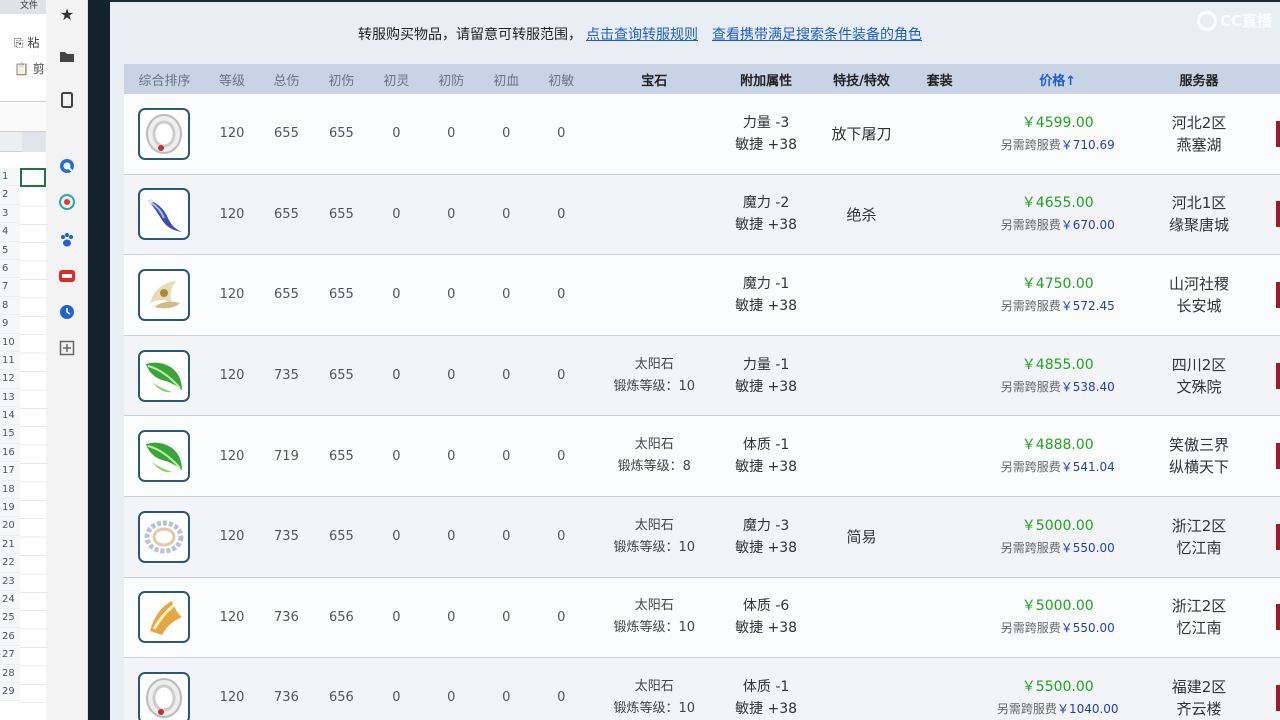 The image size is (1280, 720). I want to click on row-number: 24, so click(10, 600).